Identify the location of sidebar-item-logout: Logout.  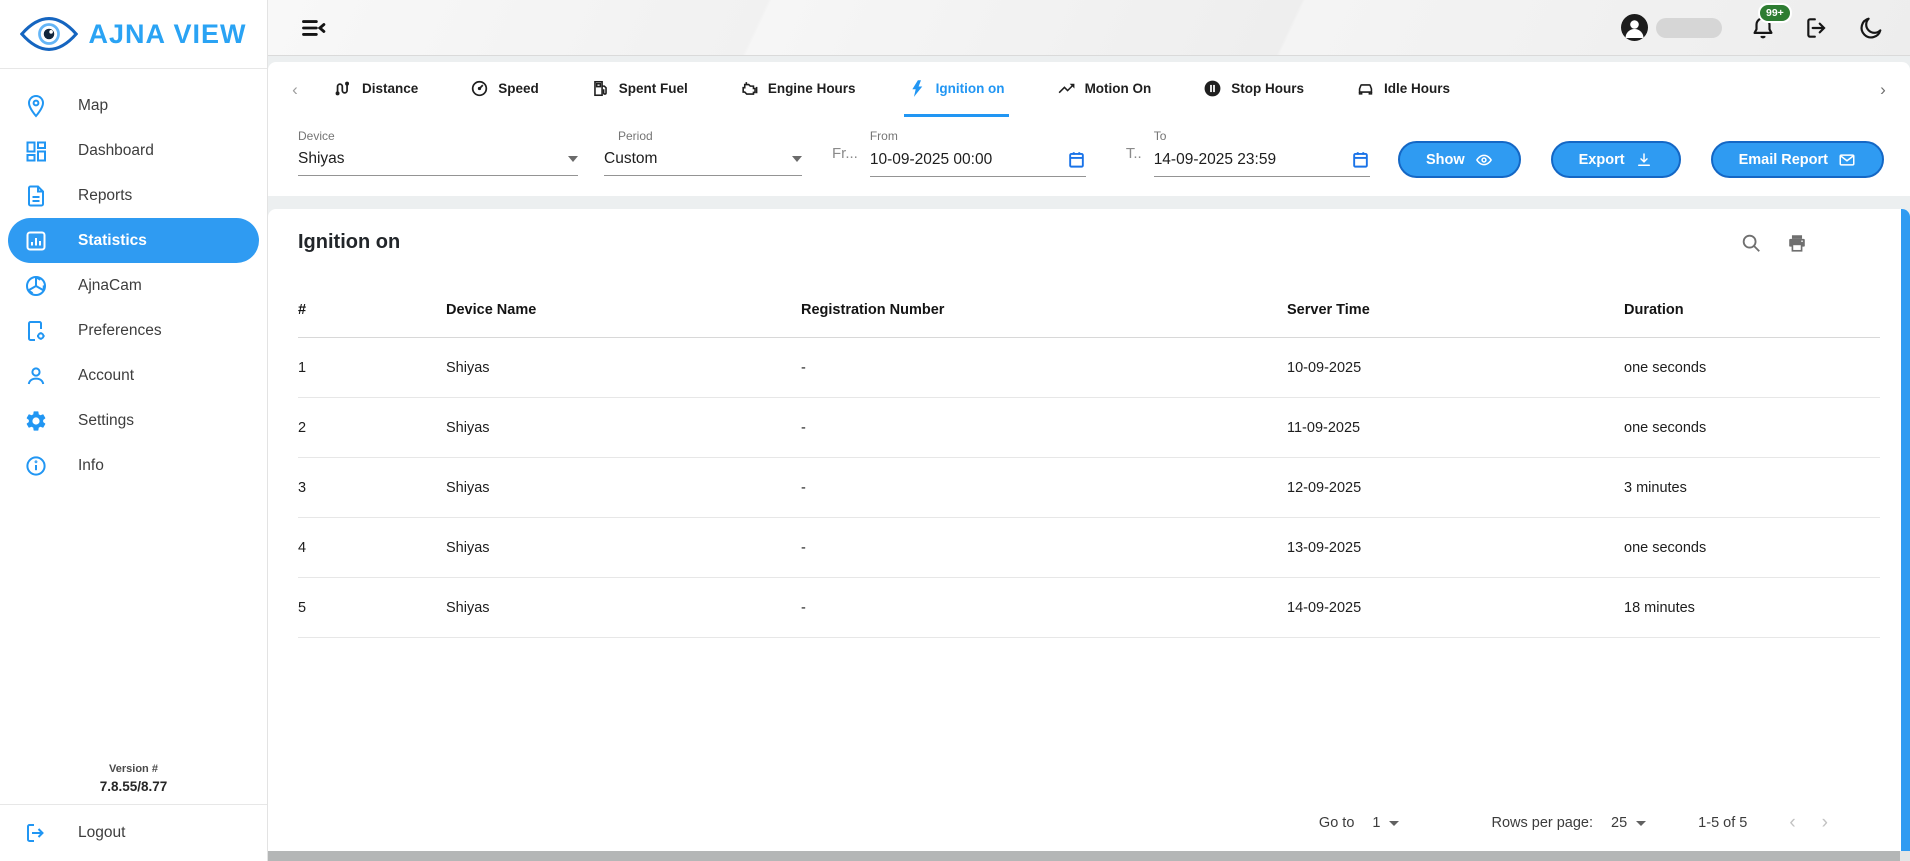
(133, 833).